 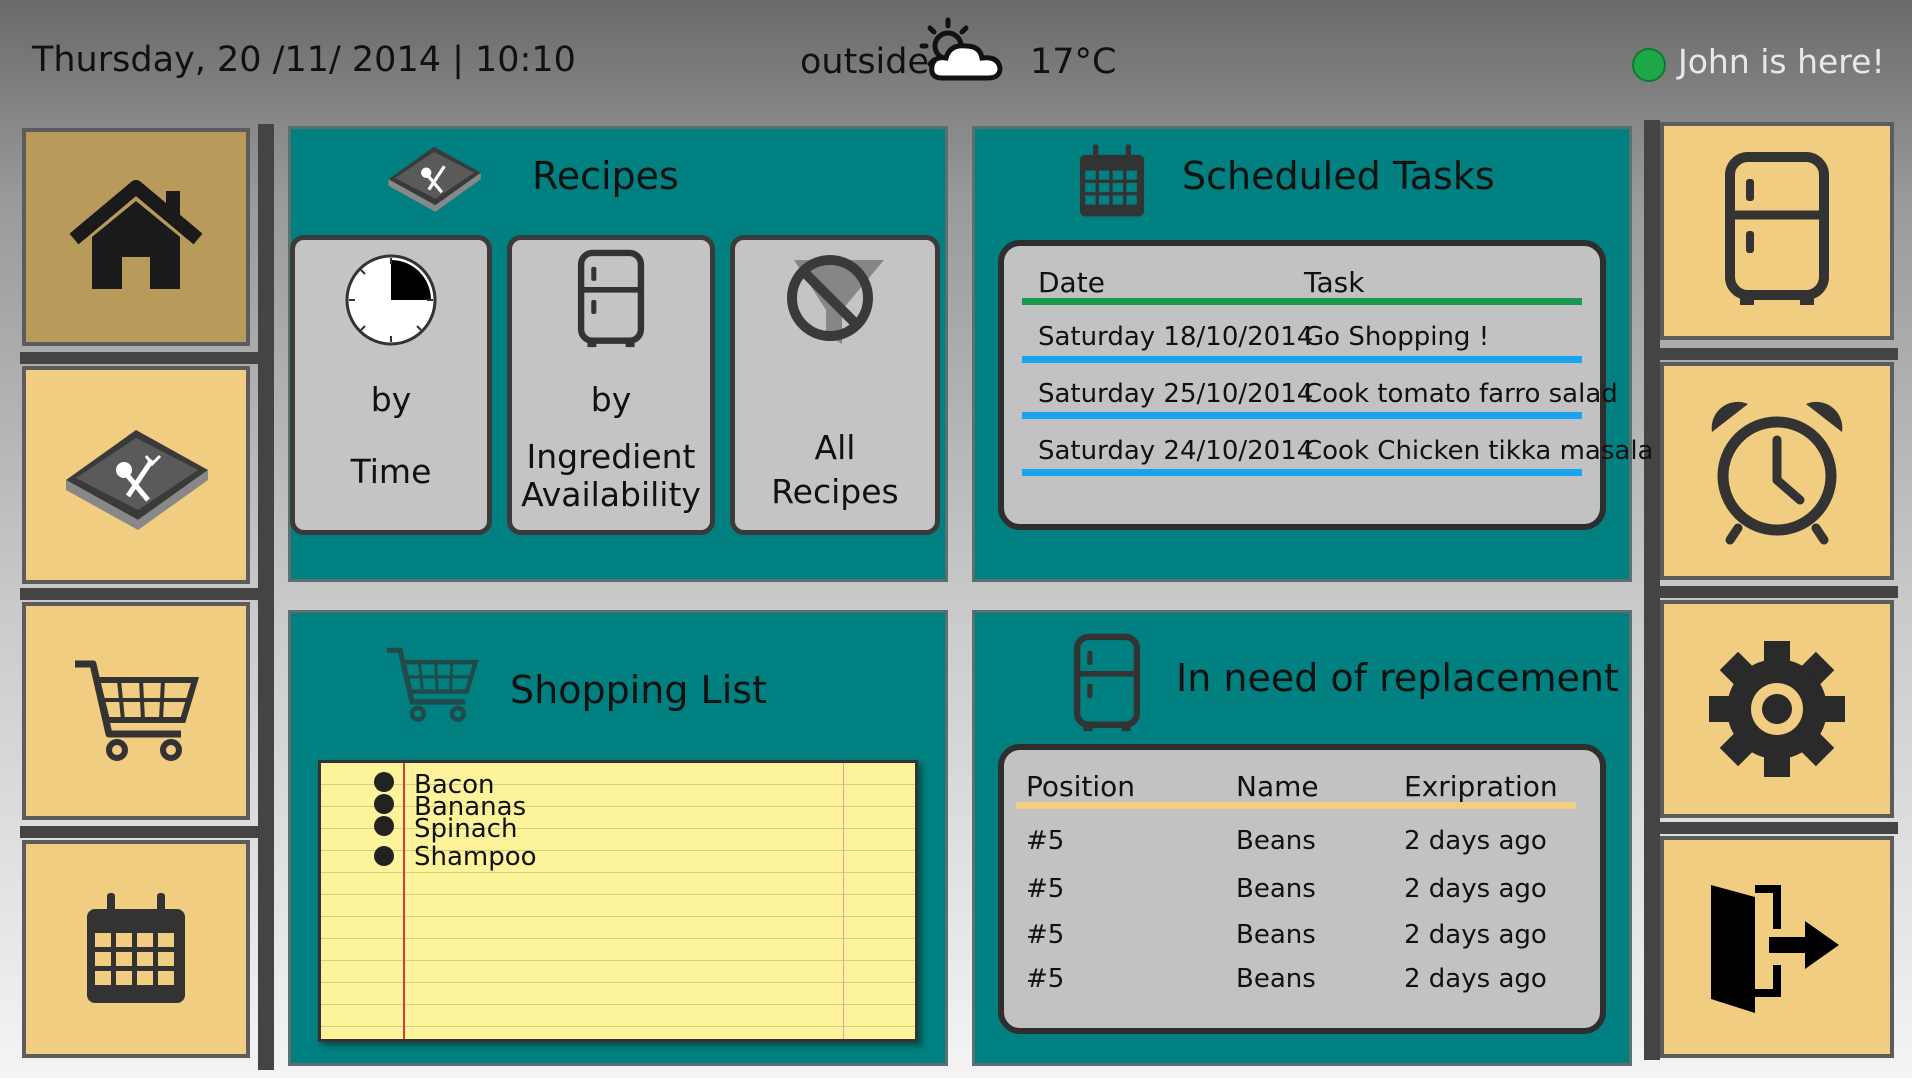 What do you see at coordinates (1781, 61) in the screenshot?
I see `user-status: John is here!` at bounding box center [1781, 61].